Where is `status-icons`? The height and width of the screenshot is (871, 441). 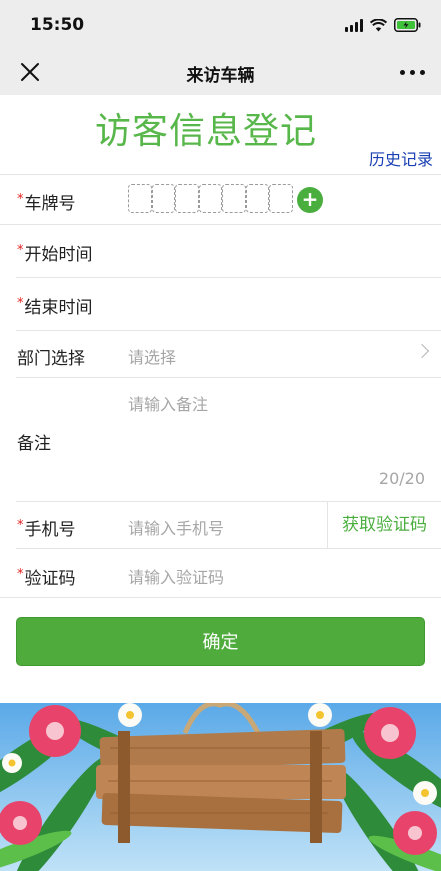 status-icons is located at coordinates (383, 25).